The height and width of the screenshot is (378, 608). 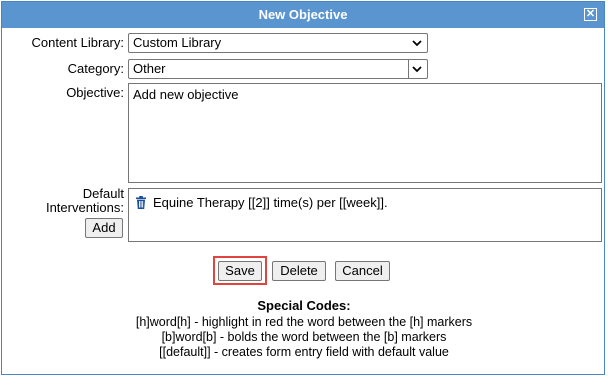 What do you see at coordinates (362, 271) in the screenshot?
I see `cancel-button: Cancel` at bounding box center [362, 271].